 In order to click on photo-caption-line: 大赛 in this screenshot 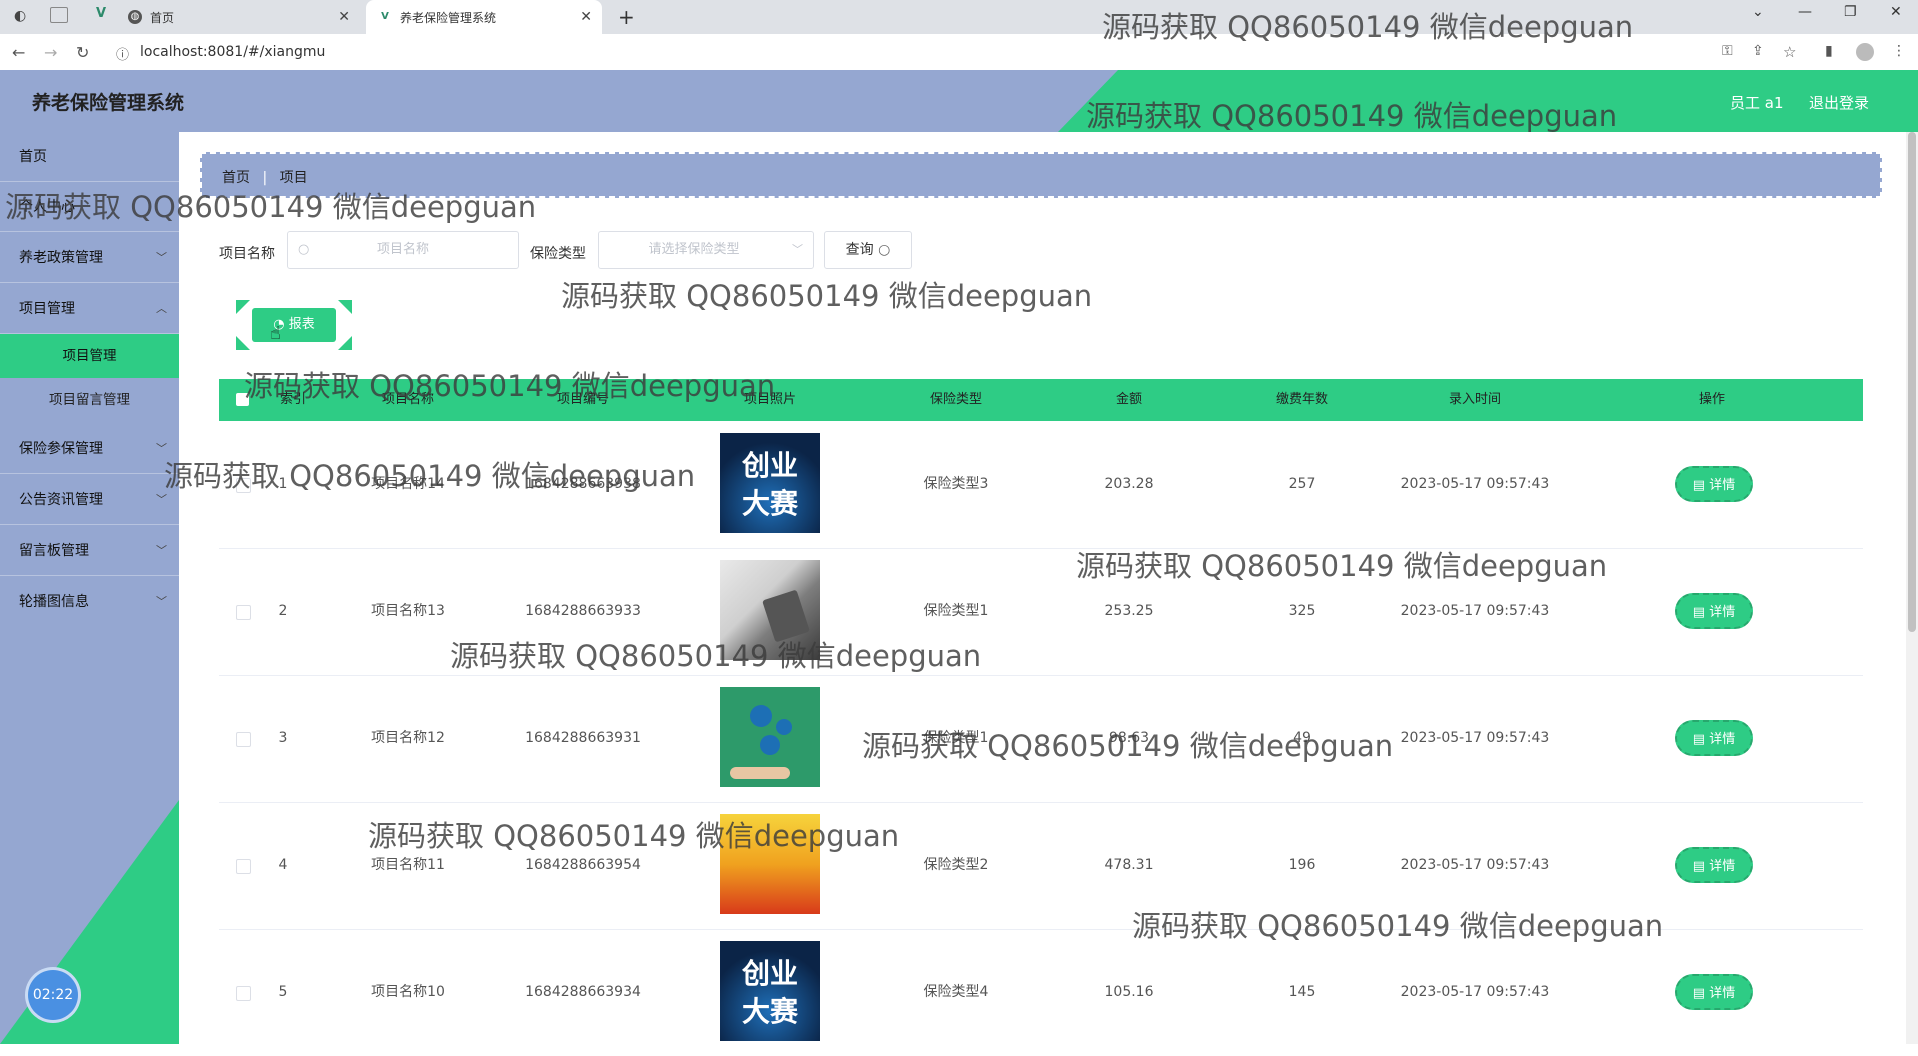, I will do `click(769, 503)`.